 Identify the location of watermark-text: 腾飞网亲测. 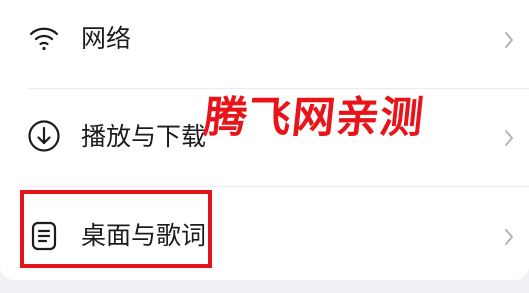
(314, 118).